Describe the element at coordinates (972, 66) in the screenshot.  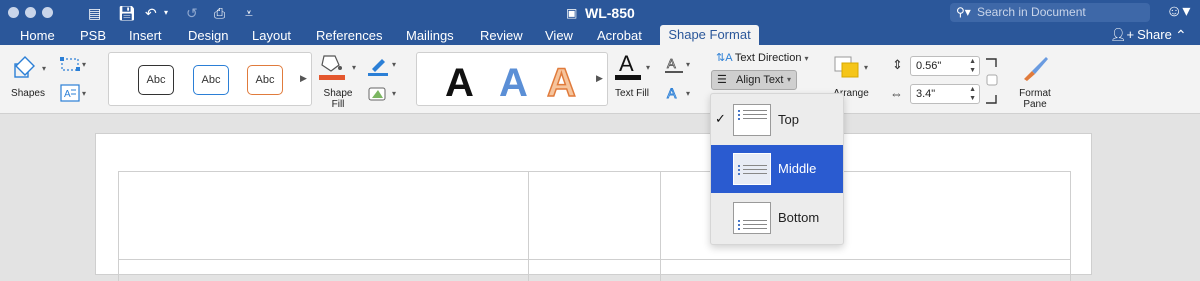
I see `height-stepper-icon: ▲ ▼` at that location.